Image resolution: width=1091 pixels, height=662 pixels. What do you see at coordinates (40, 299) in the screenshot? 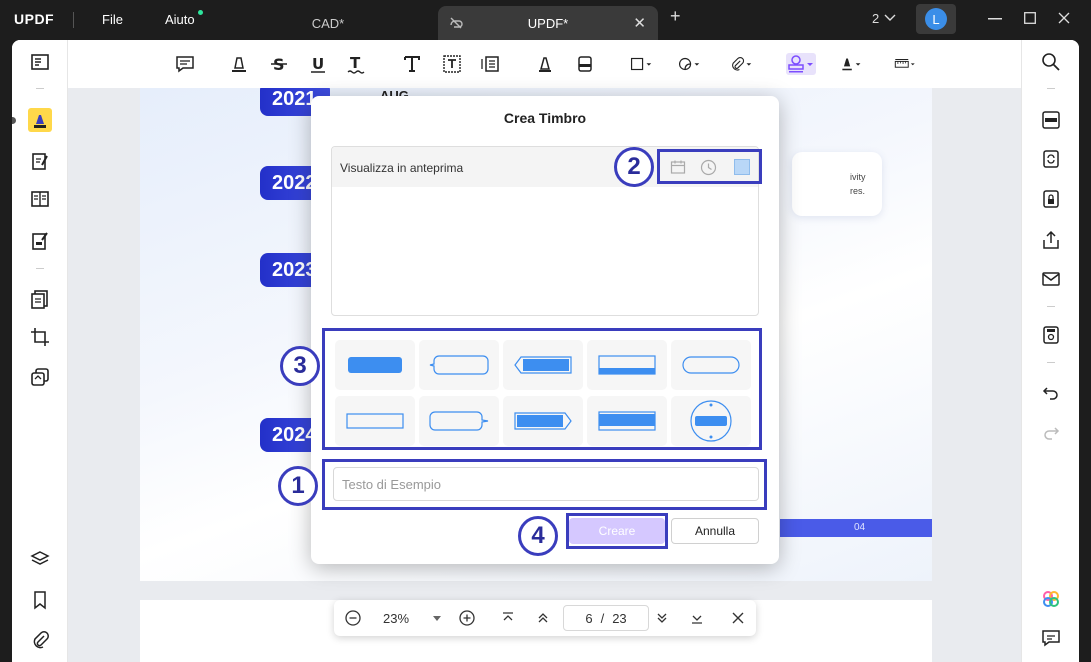
I see `organize-pages-button` at bounding box center [40, 299].